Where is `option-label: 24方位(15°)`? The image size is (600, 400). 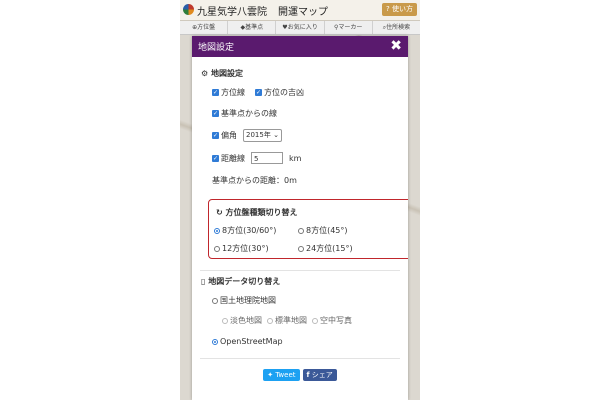
option-label: 24方位(15°) is located at coordinates (329, 248).